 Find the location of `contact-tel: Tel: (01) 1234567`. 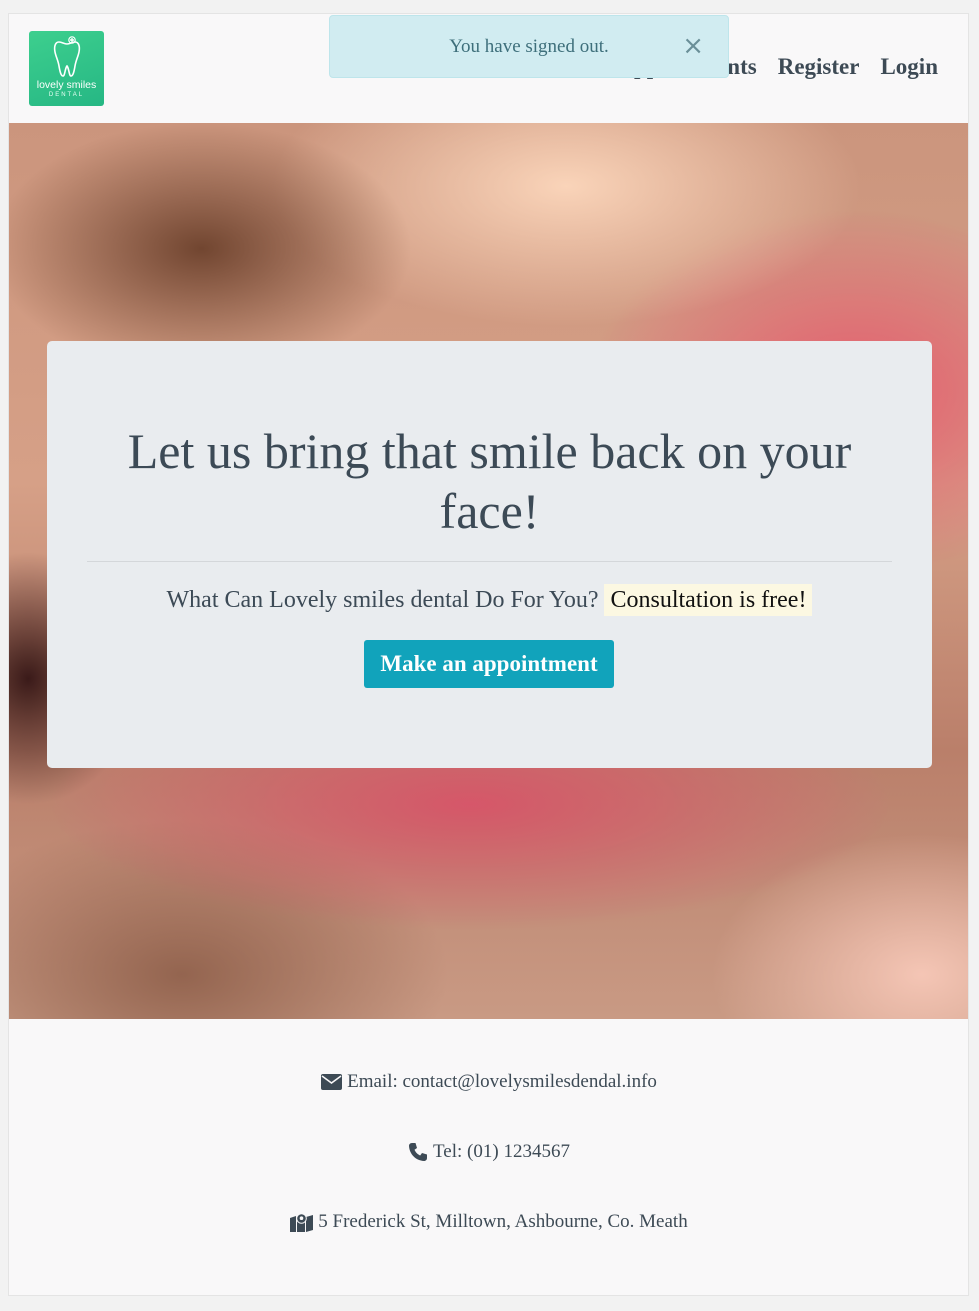

contact-tel: Tel: (01) 1234567 is located at coordinates (489, 1152).